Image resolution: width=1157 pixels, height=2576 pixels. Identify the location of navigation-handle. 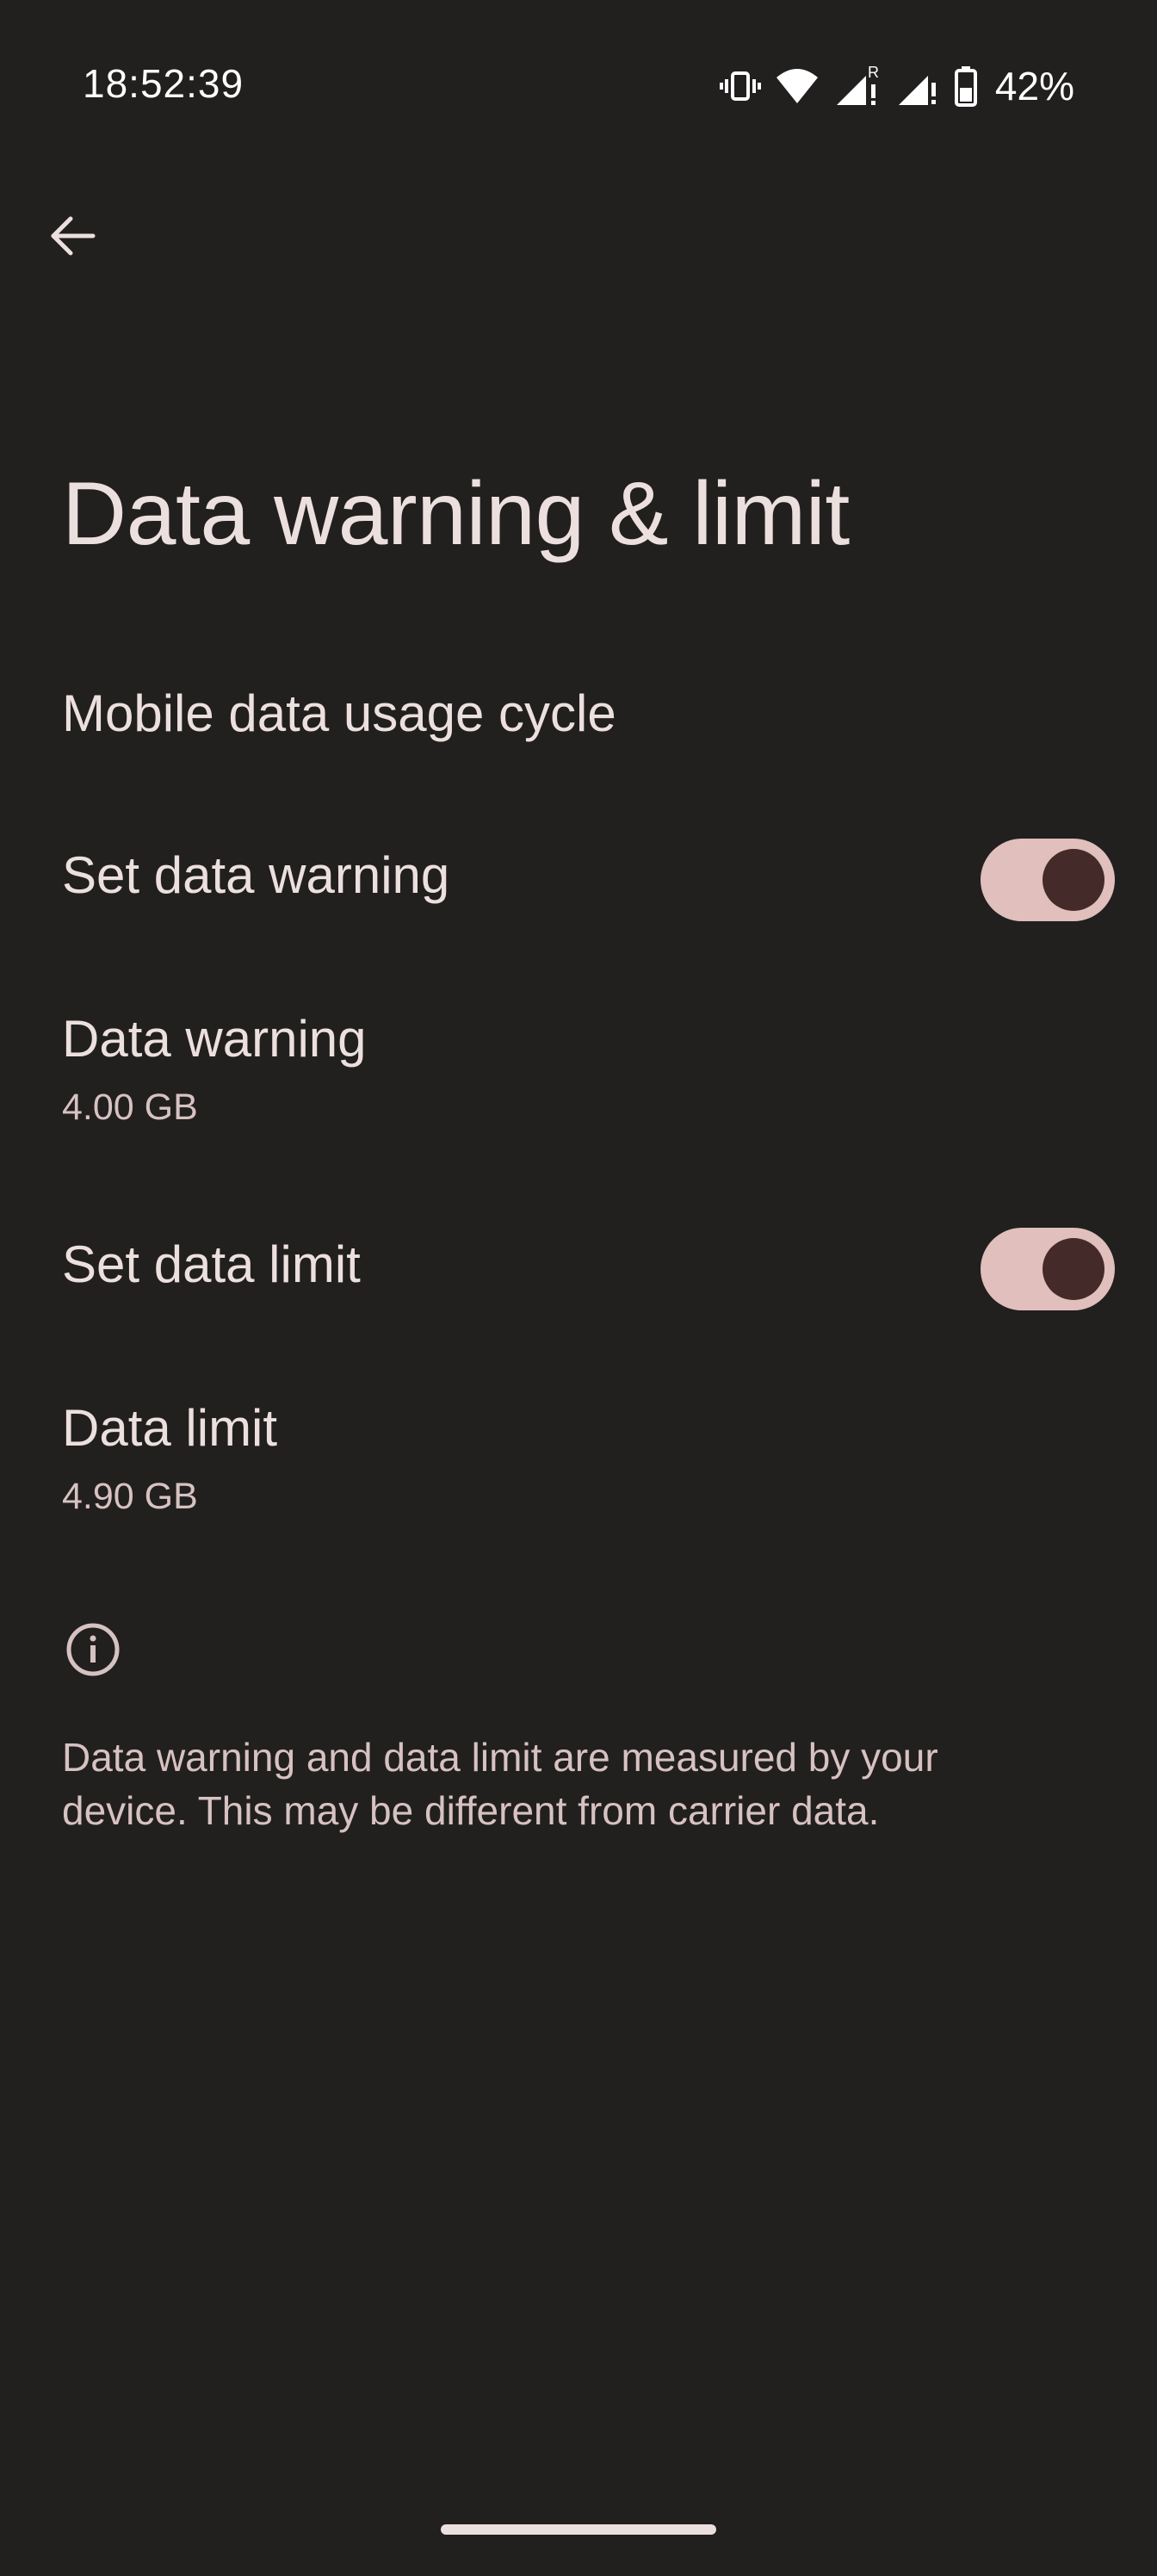
(579, 2529).